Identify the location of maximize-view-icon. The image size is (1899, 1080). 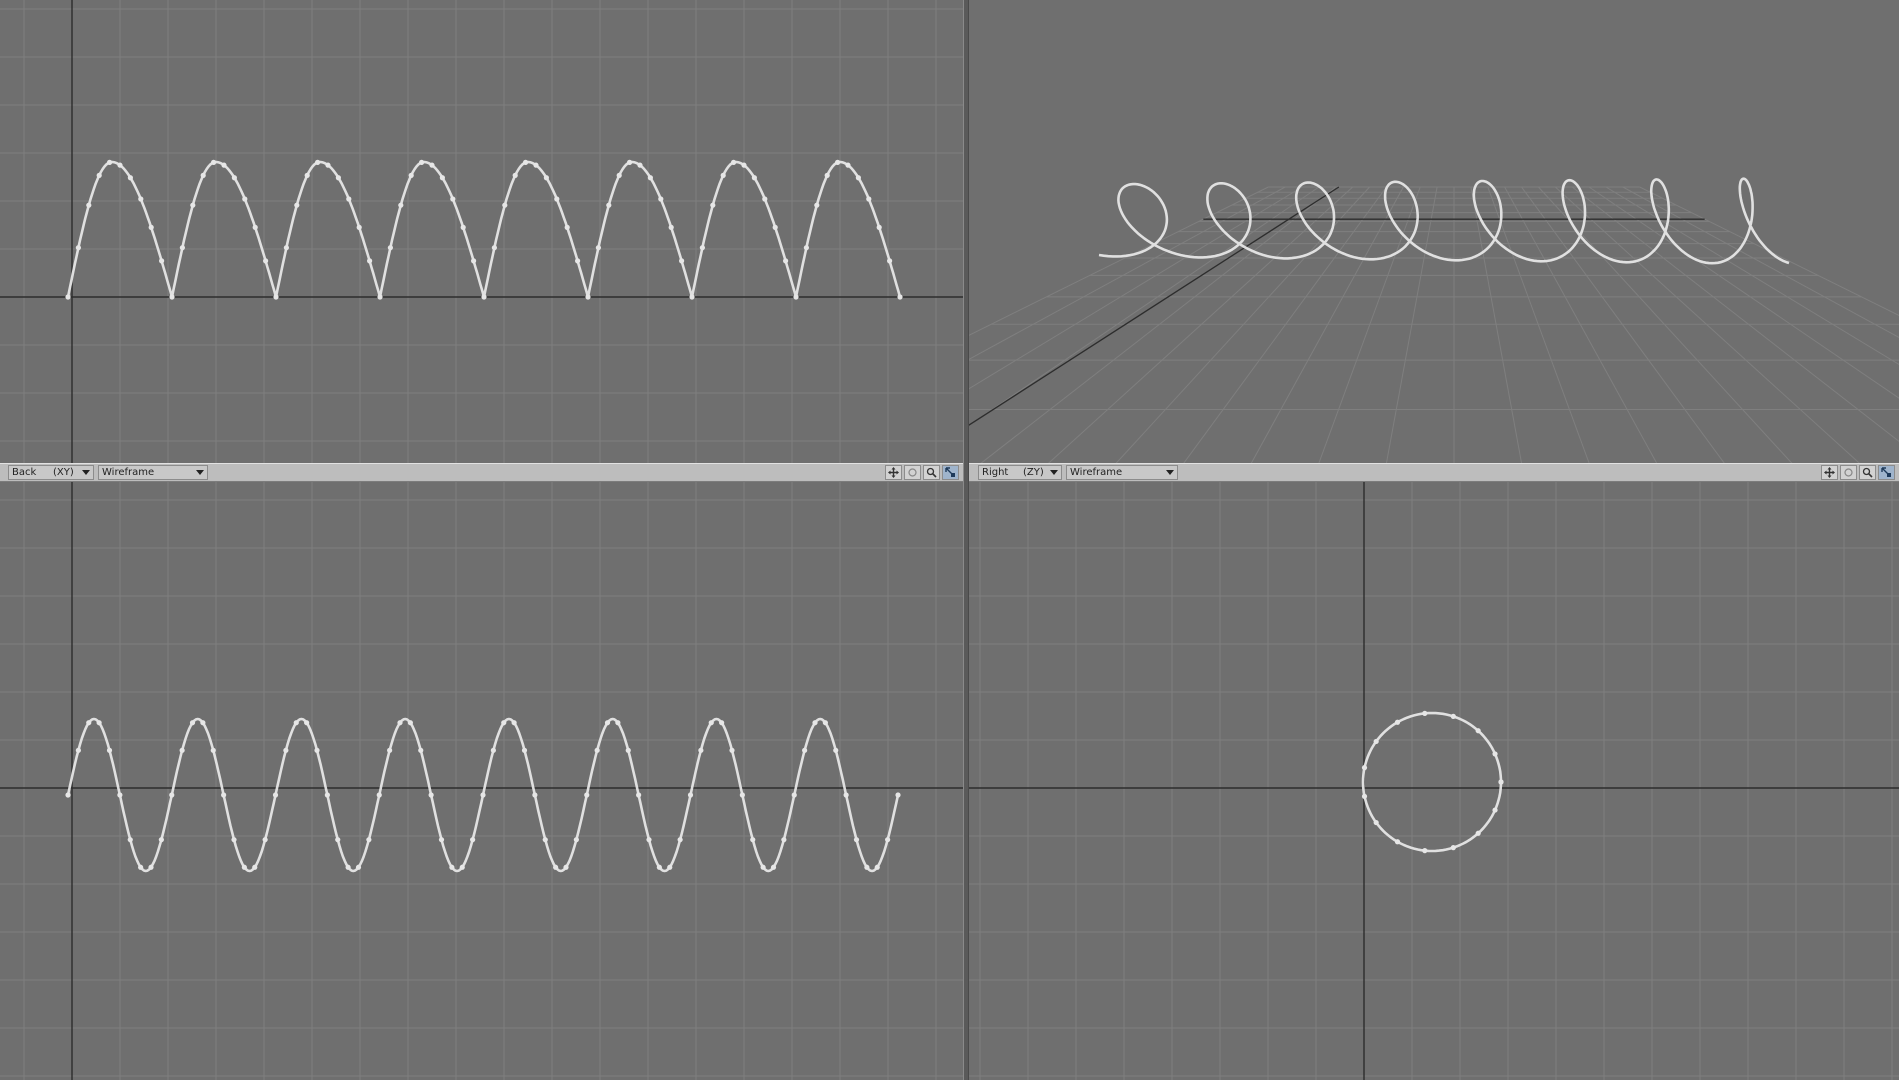
(950, 472).